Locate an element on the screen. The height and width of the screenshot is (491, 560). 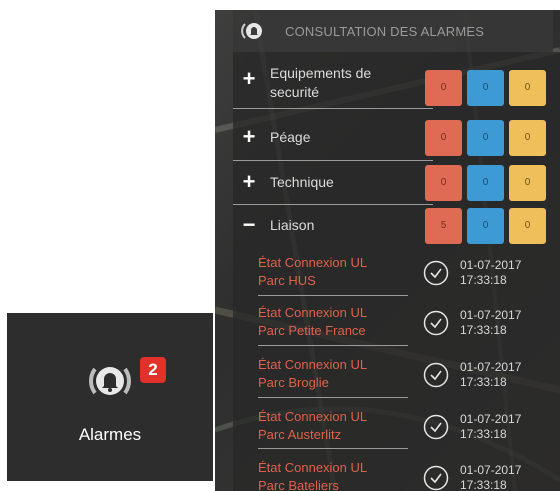
alarm-label: État Connexion UL Parc Bateliers is located at coordinates (313, 475).